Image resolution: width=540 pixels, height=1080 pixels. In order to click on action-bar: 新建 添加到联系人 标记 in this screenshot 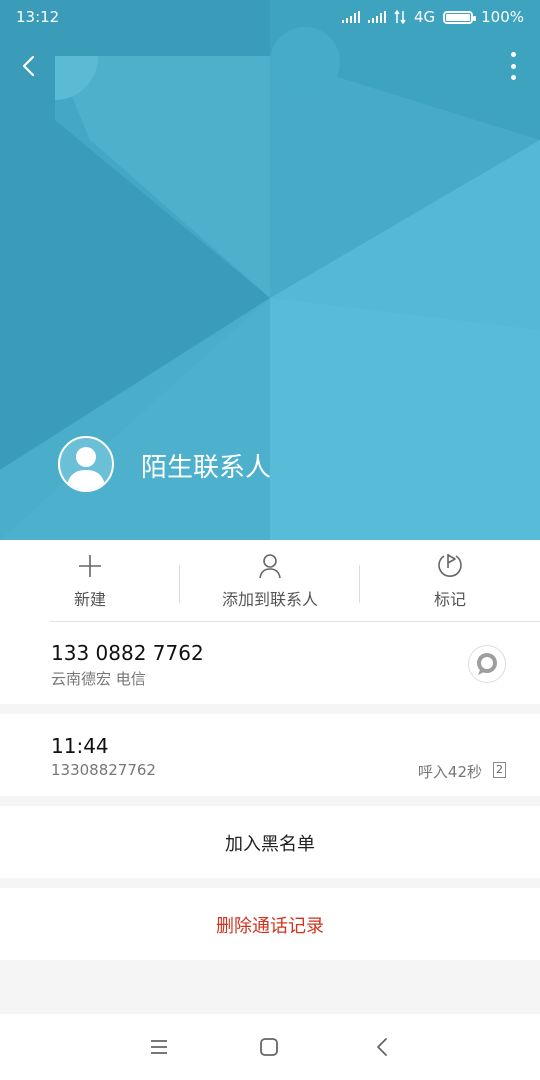, I will do `click(270, 581)`.